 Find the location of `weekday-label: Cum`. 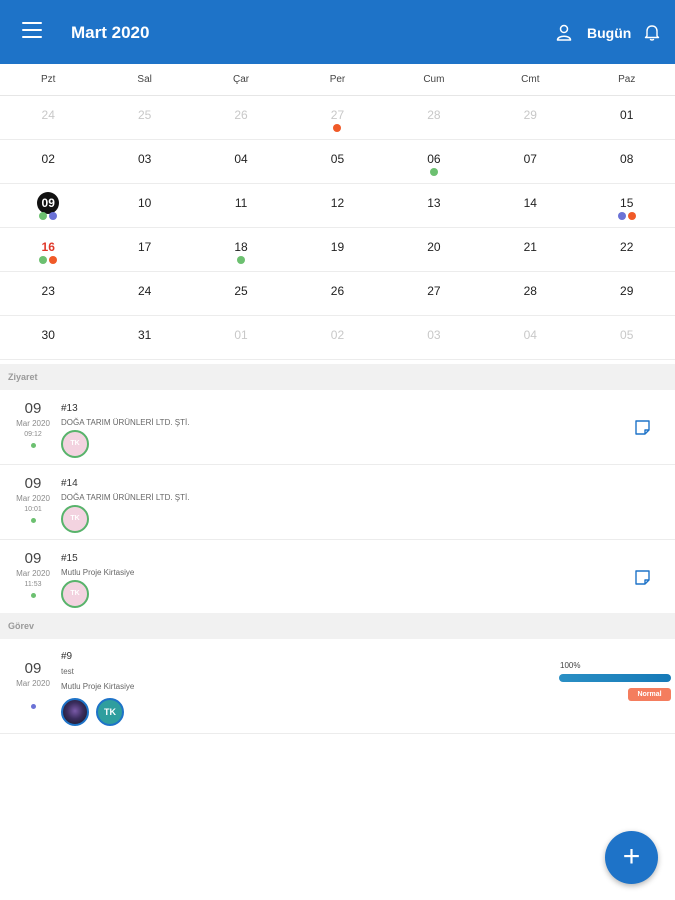

weekday-label: Cum is located at coordinates (434, 79).